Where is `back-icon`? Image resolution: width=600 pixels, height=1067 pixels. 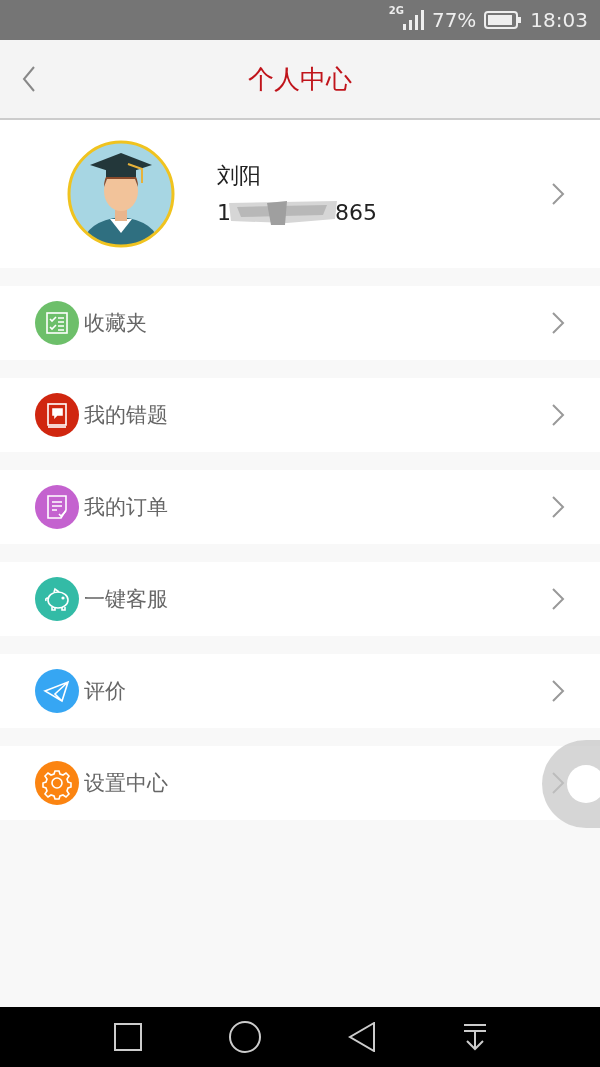
back-icon is located at coordinates (29, 79).